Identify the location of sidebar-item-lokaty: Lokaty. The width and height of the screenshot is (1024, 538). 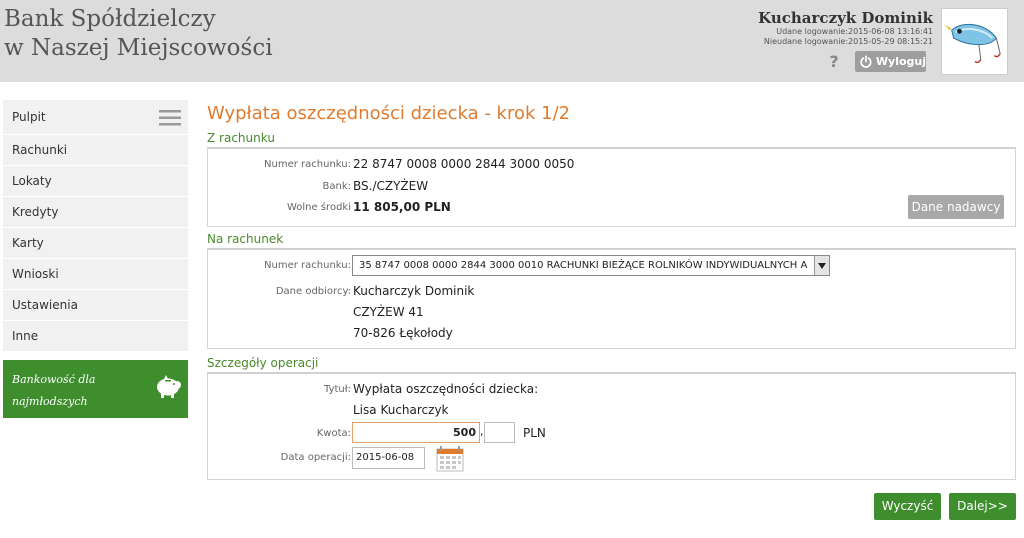
(95, 181).